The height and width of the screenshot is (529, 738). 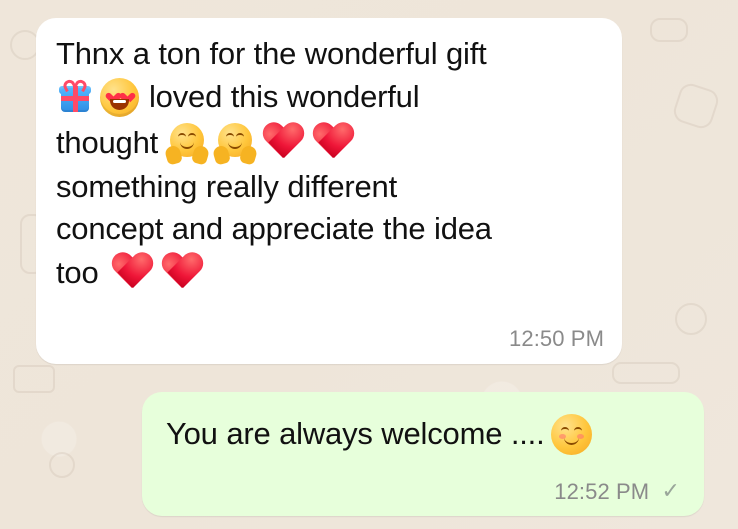 What do you see at coordinates (119, 97) in the screenshot?
I see `heart-eyes-icon` at bounding box center [119, 97].